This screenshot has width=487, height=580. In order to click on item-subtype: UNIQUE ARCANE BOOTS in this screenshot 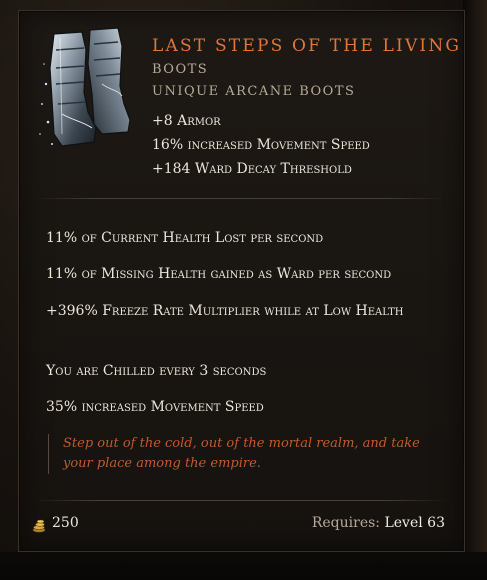, I will do `click(254, 91)`.